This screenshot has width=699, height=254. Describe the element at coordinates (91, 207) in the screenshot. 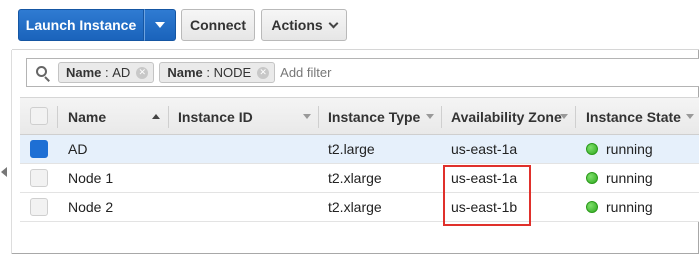

I see `instance-name: Node 2` at that location.